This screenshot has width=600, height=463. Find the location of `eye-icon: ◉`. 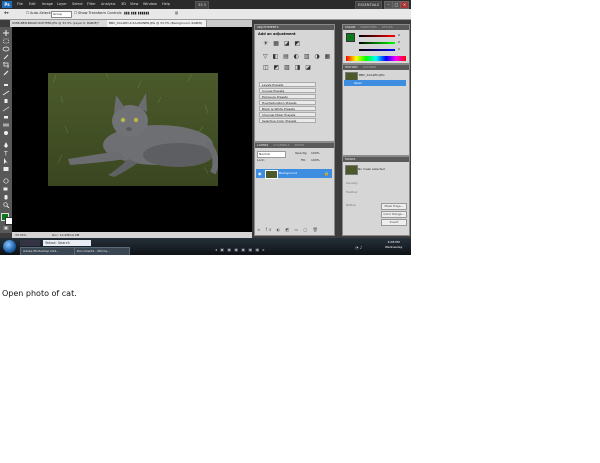

eye-icon: ◉ is located at coordinates (260, 173).